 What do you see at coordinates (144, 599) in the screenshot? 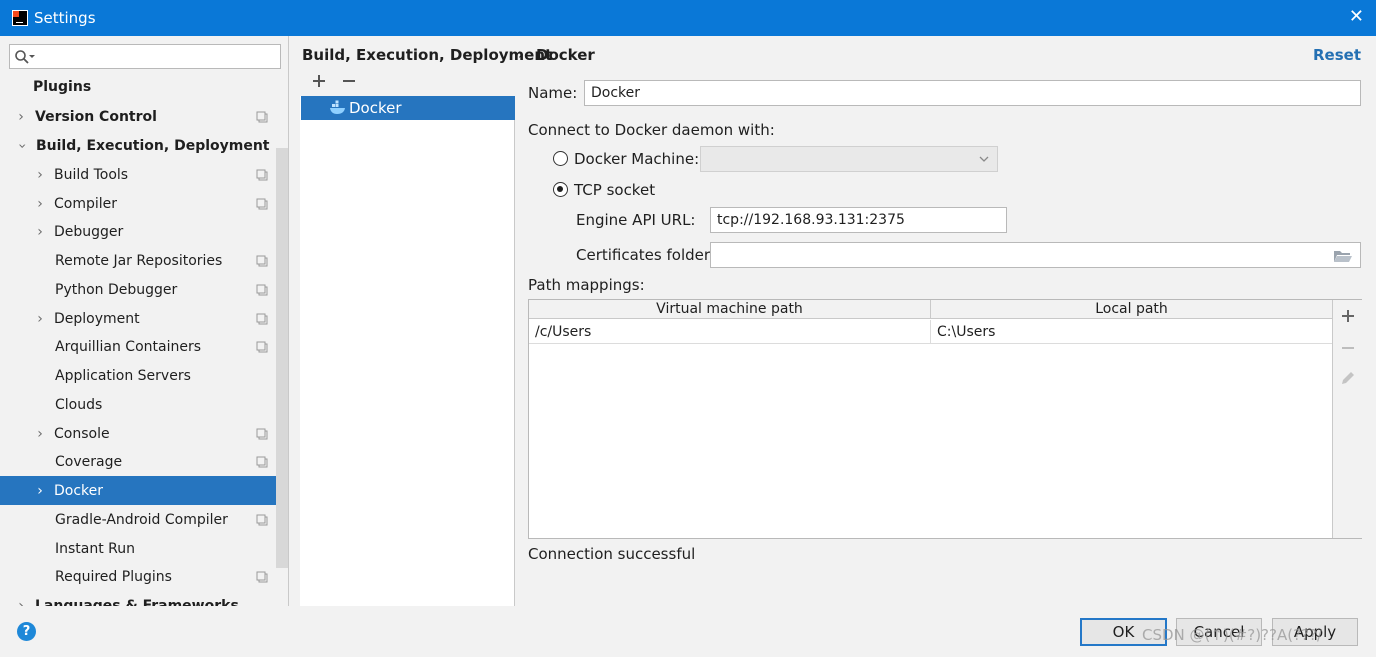
I see `tree-item-languages-frameworks: › Languages & Frameworks` at bounding box center [144, 599].